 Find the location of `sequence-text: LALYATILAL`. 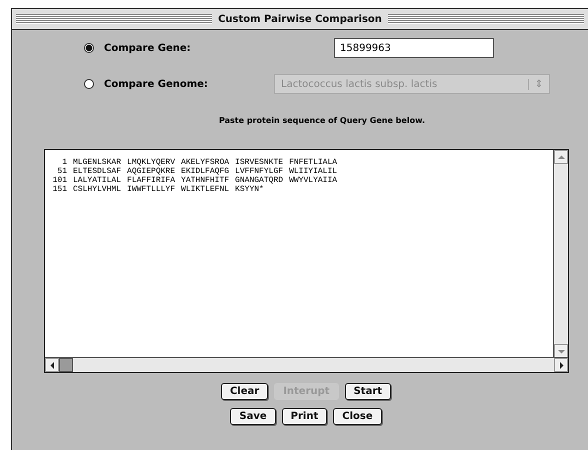

sequence-text: LALYATILAL is located at coordinates (97, 180).